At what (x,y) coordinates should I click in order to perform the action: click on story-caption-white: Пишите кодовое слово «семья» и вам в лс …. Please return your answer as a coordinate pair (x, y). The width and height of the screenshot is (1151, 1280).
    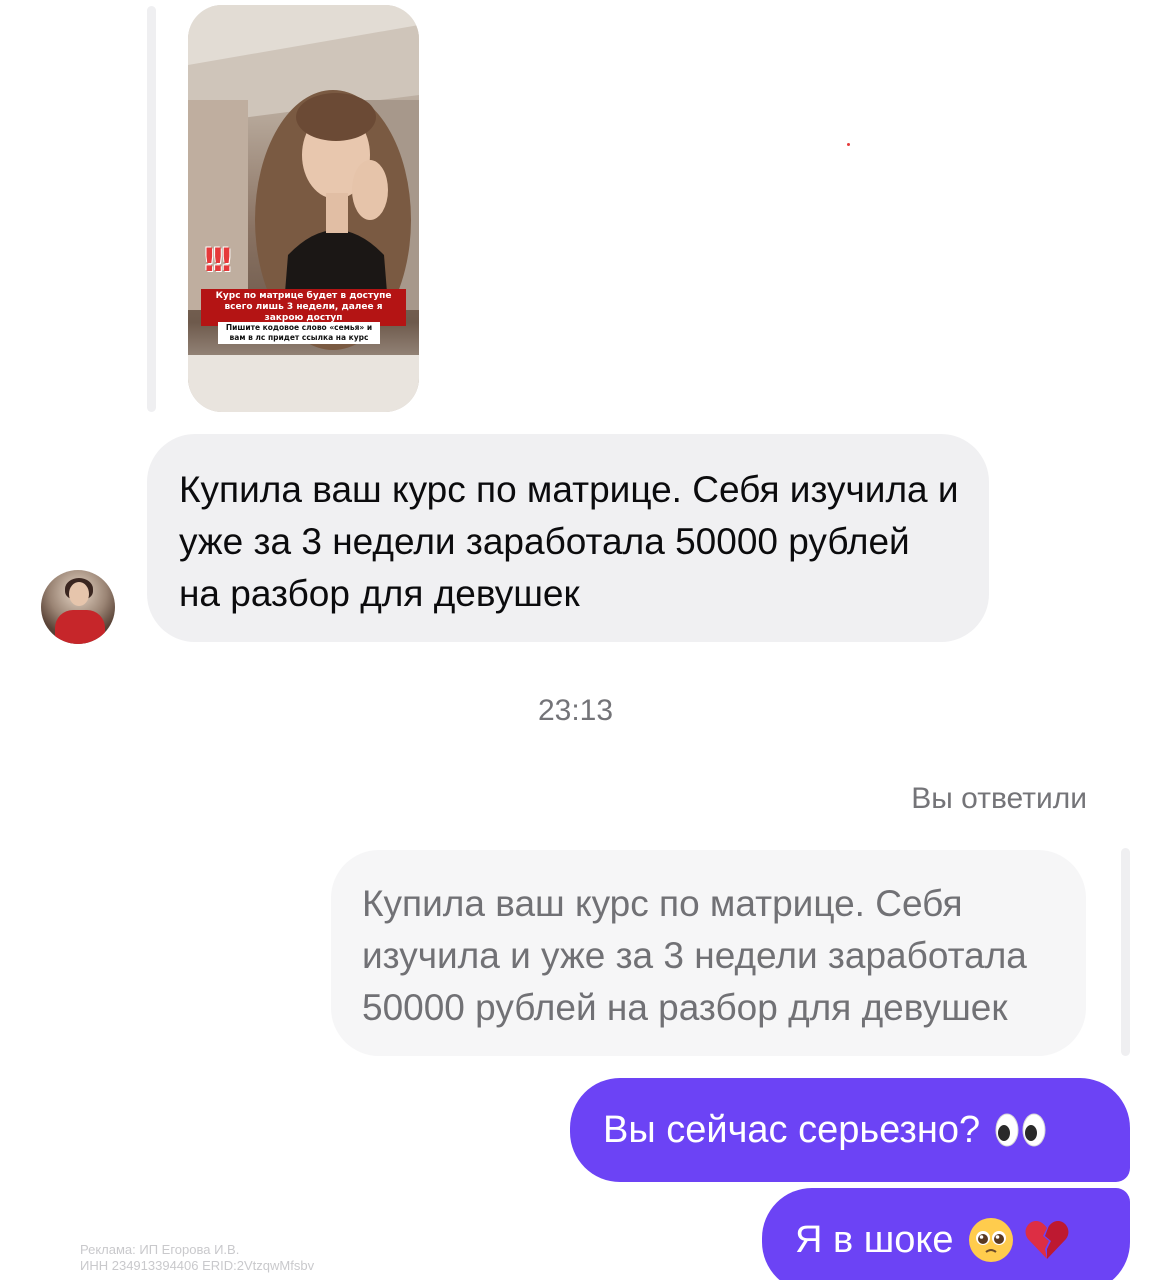
    Looking at the image, I should click on (299, 333).